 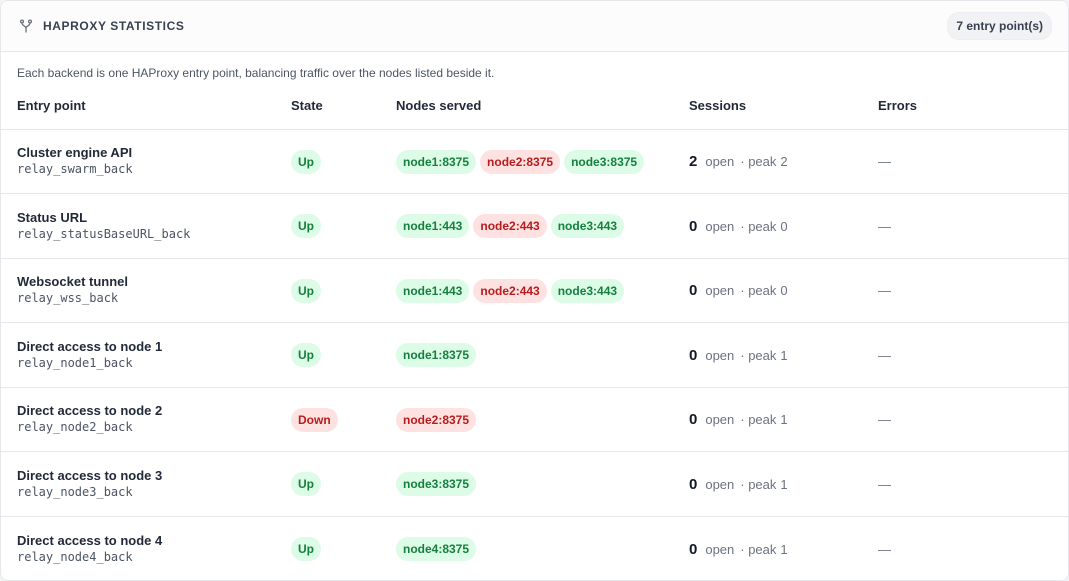 I want to click on sessions-summary: 2 open · peak 2, so click(x=775, y=161).